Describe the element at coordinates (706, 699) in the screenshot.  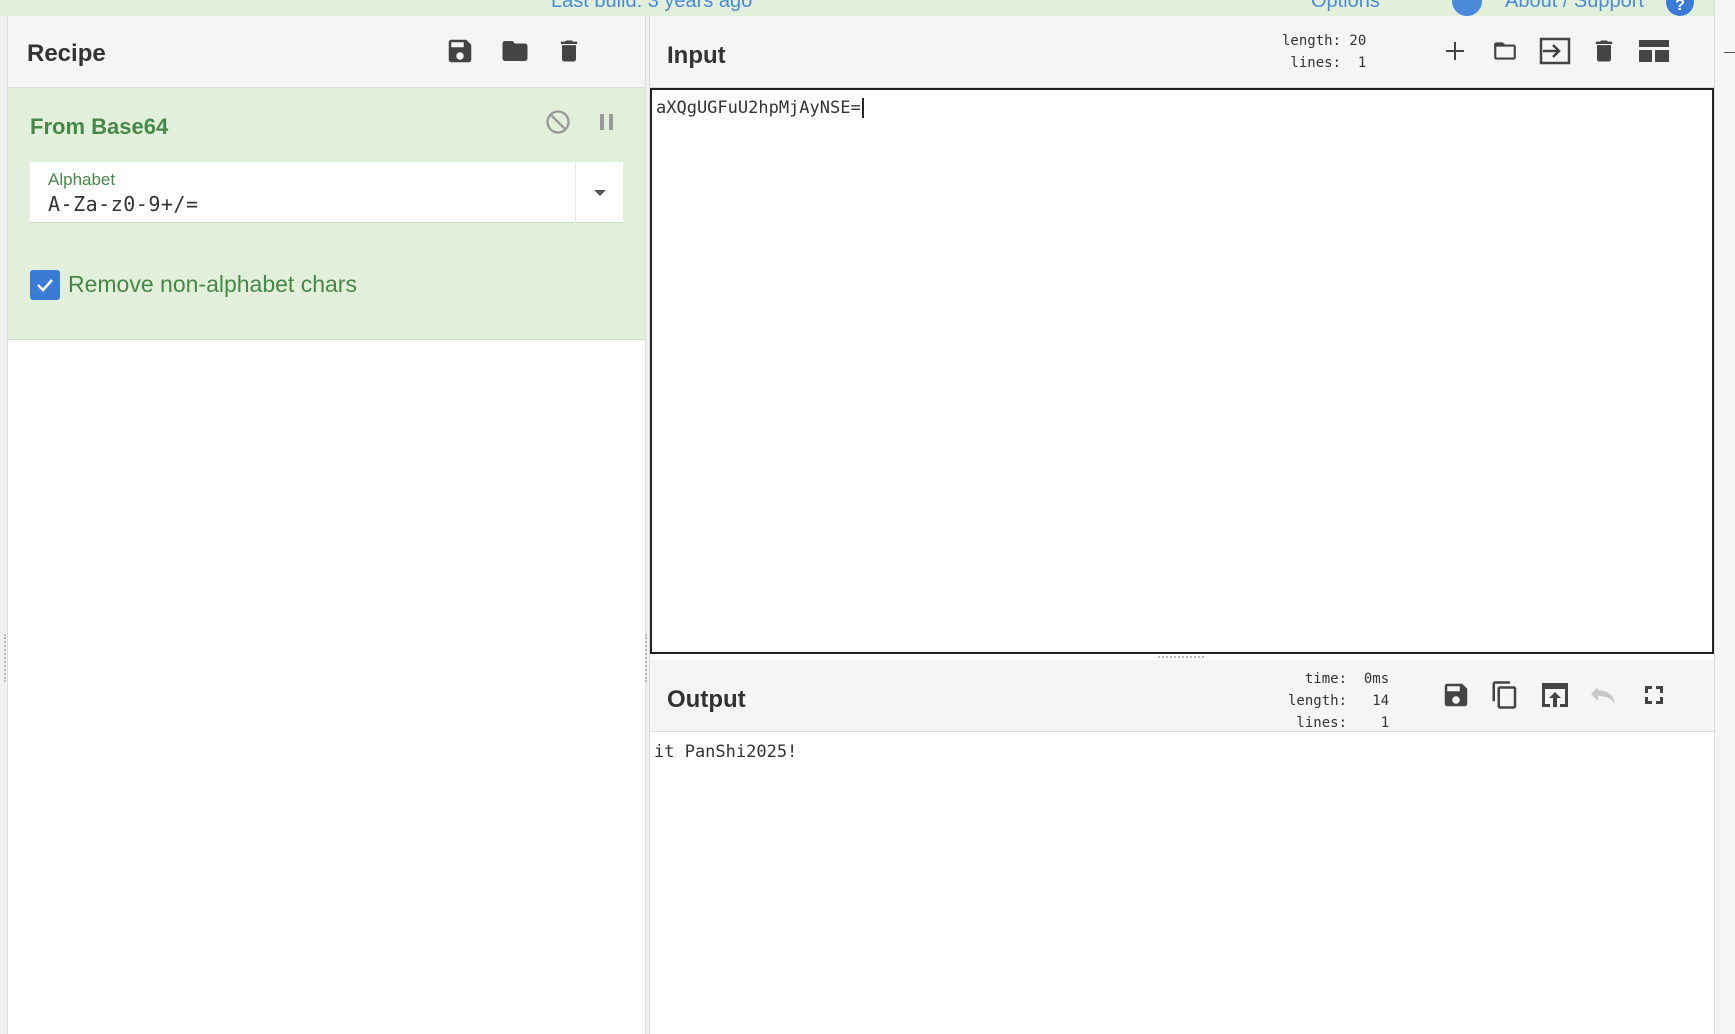
I see `output-title: Output` at that location.